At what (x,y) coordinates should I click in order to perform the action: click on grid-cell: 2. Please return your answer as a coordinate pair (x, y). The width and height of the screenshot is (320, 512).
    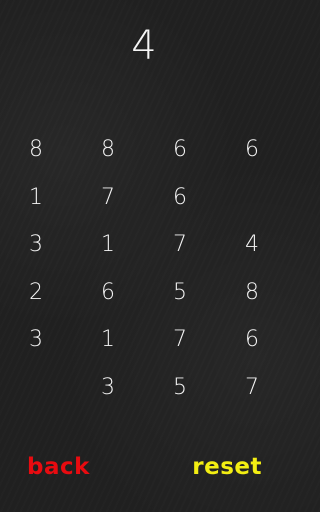
    Looking at the image, I should click on (36, 293).